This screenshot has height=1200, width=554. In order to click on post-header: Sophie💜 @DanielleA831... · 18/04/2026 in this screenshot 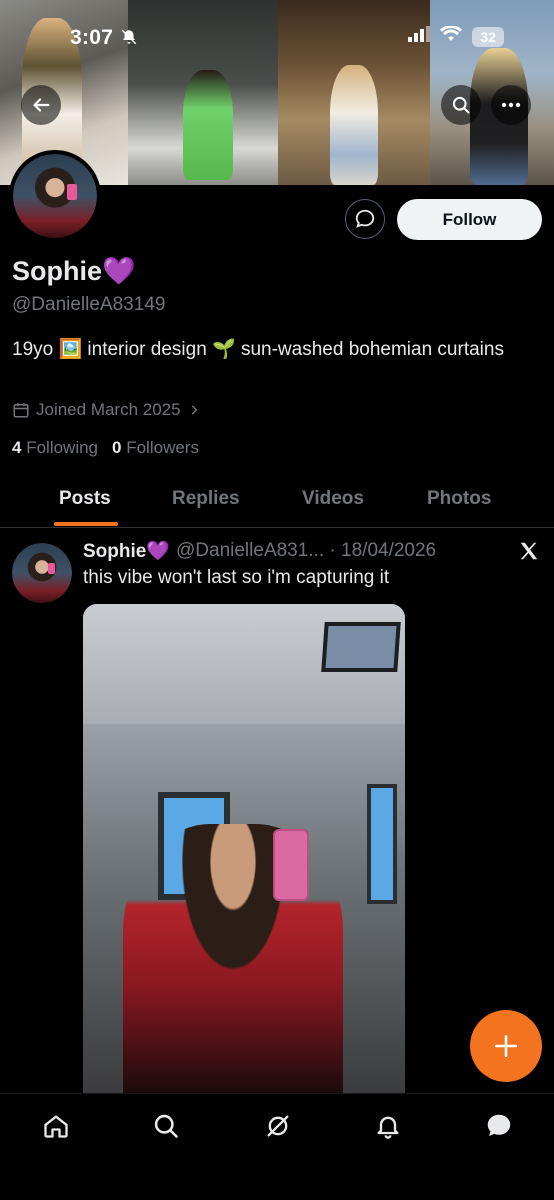, I will do `click(259, 551)`.